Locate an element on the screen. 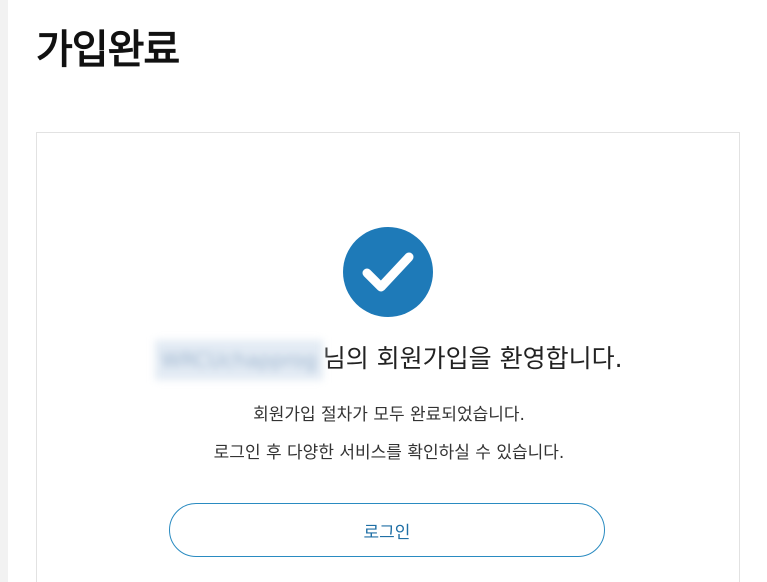 The height and width of the screenshot is (582, 767). check-circle-icon is located at coordinates (388, 272).